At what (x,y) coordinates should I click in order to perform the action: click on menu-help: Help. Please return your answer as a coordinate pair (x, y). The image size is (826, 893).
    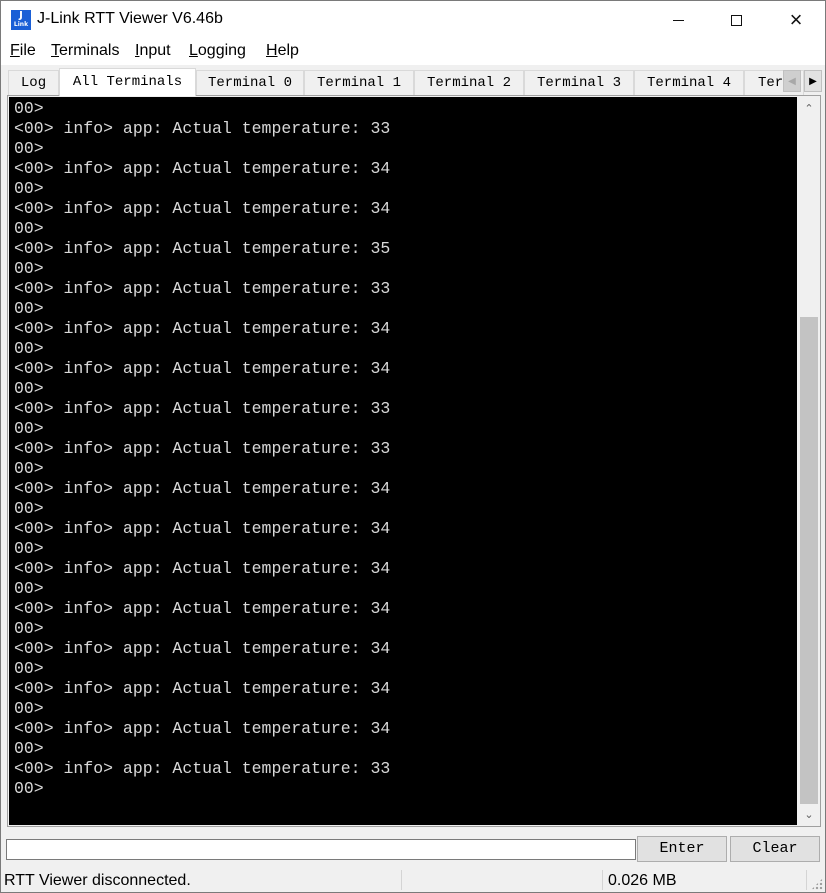
    Looking at the image, I should click on (282, 51).